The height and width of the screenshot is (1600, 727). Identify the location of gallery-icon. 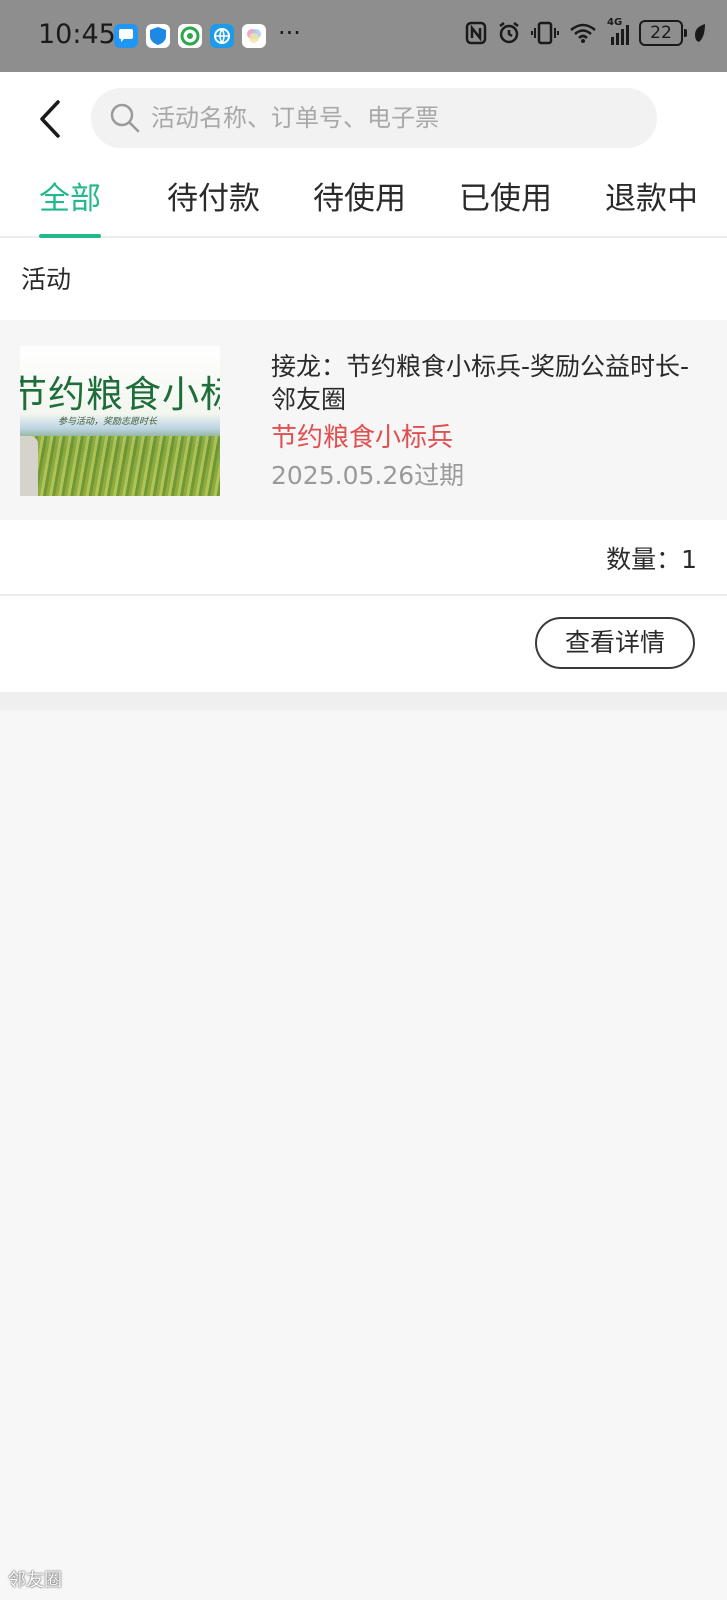
(254, 36).